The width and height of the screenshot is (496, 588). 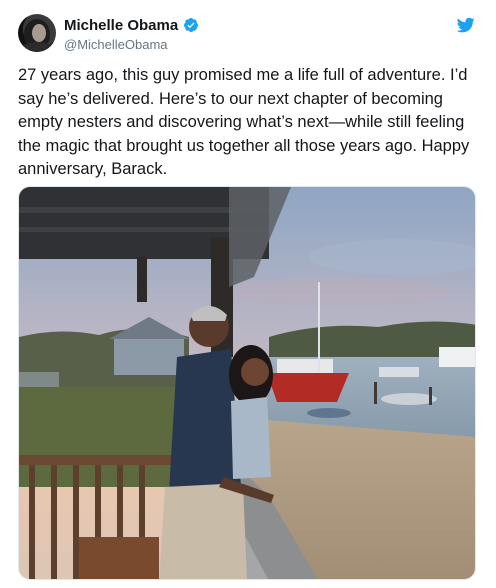 I want to click on woman, so click(x=251, y=412).